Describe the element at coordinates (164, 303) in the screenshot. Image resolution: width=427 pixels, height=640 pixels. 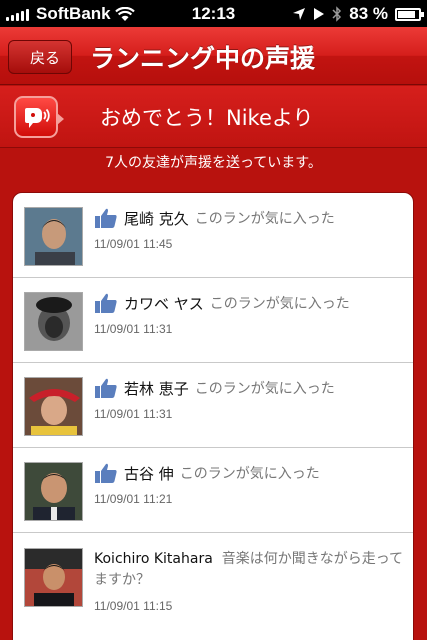
I see `friend-name: カワベ ヤス` at that location.